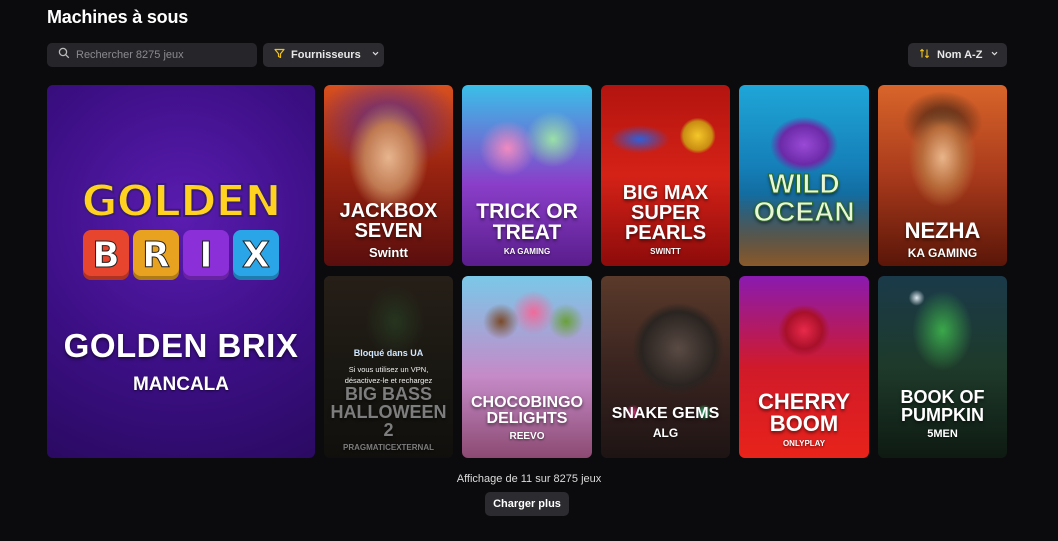  What do you see at coordinates (388, 221) in the screenshot?
I see `game-title: JACKBOX SEVEN` at bounding box center [388, 221].